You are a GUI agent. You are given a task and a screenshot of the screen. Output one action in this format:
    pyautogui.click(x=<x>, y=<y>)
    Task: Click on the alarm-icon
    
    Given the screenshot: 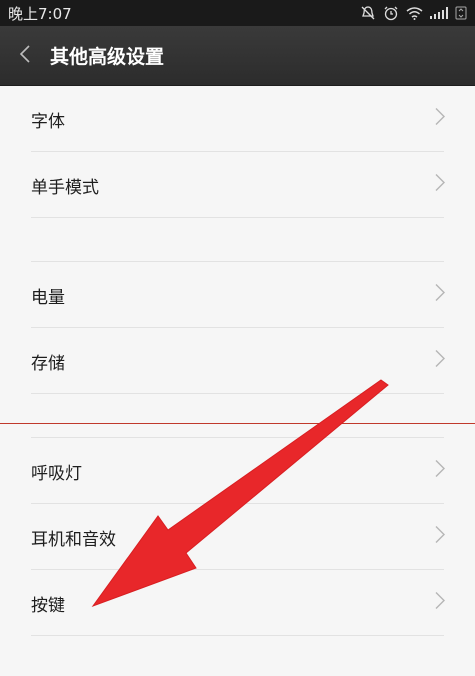 What is the action you would take?
    pyautogui.click(x=391, y=13)
    